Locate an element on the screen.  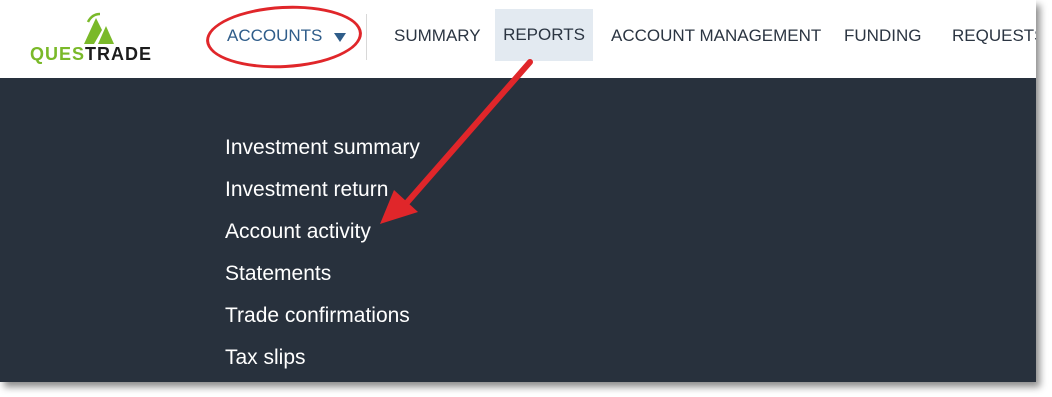
logo-wordmark: QUESTRADE is located at coordinates (91, 54).